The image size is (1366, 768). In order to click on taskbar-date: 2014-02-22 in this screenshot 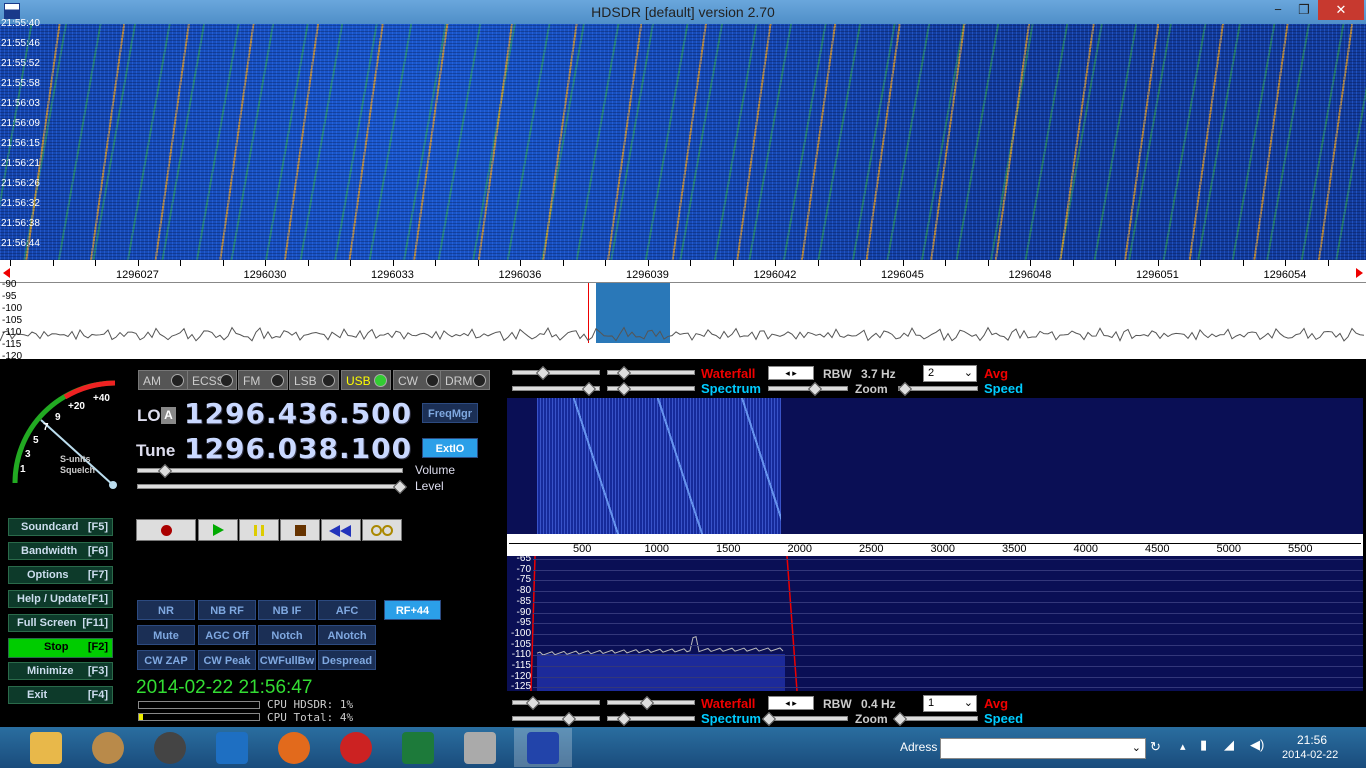, I will do `click(1310, 755)`.